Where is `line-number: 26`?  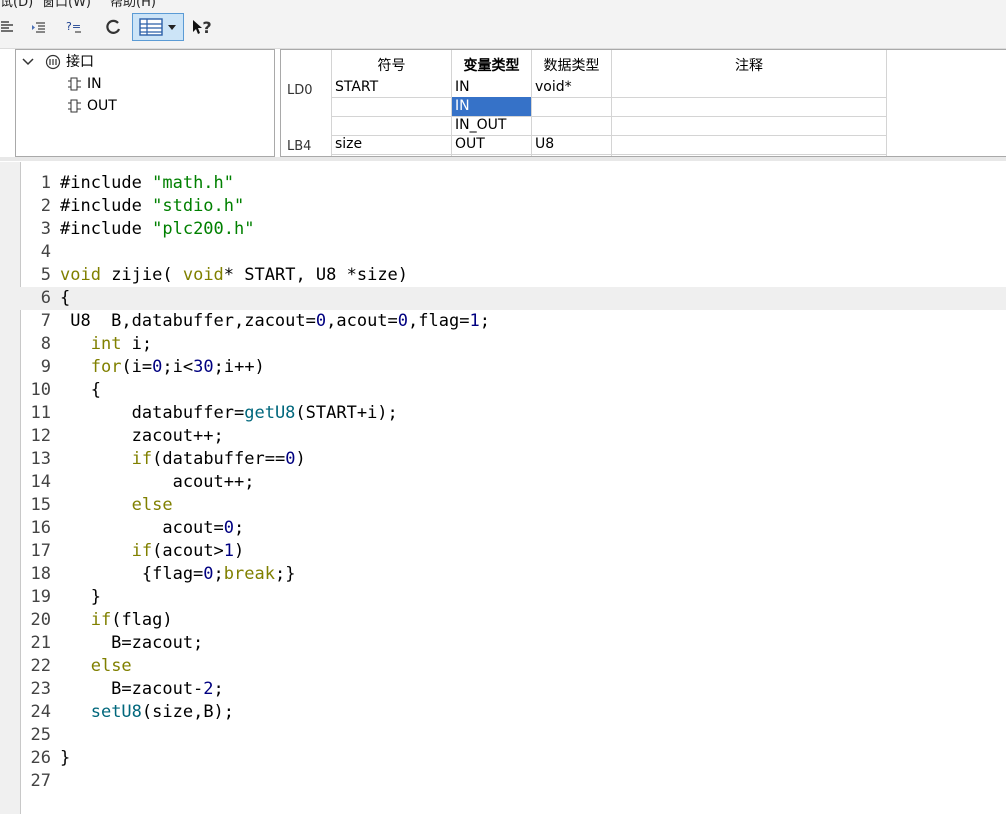
line-number: 26 is located at coordinates (40, 758).